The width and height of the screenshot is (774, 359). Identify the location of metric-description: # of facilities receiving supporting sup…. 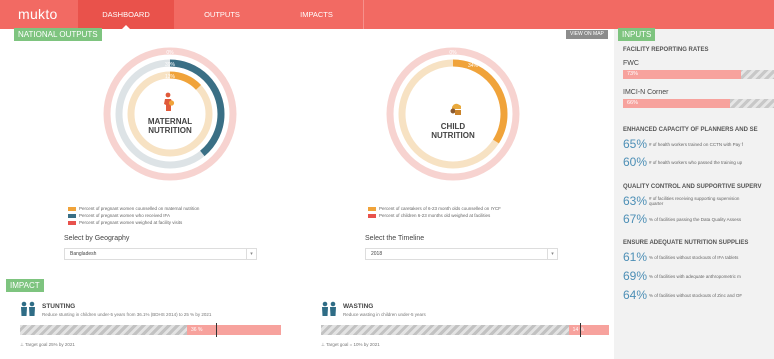
(694, 201).